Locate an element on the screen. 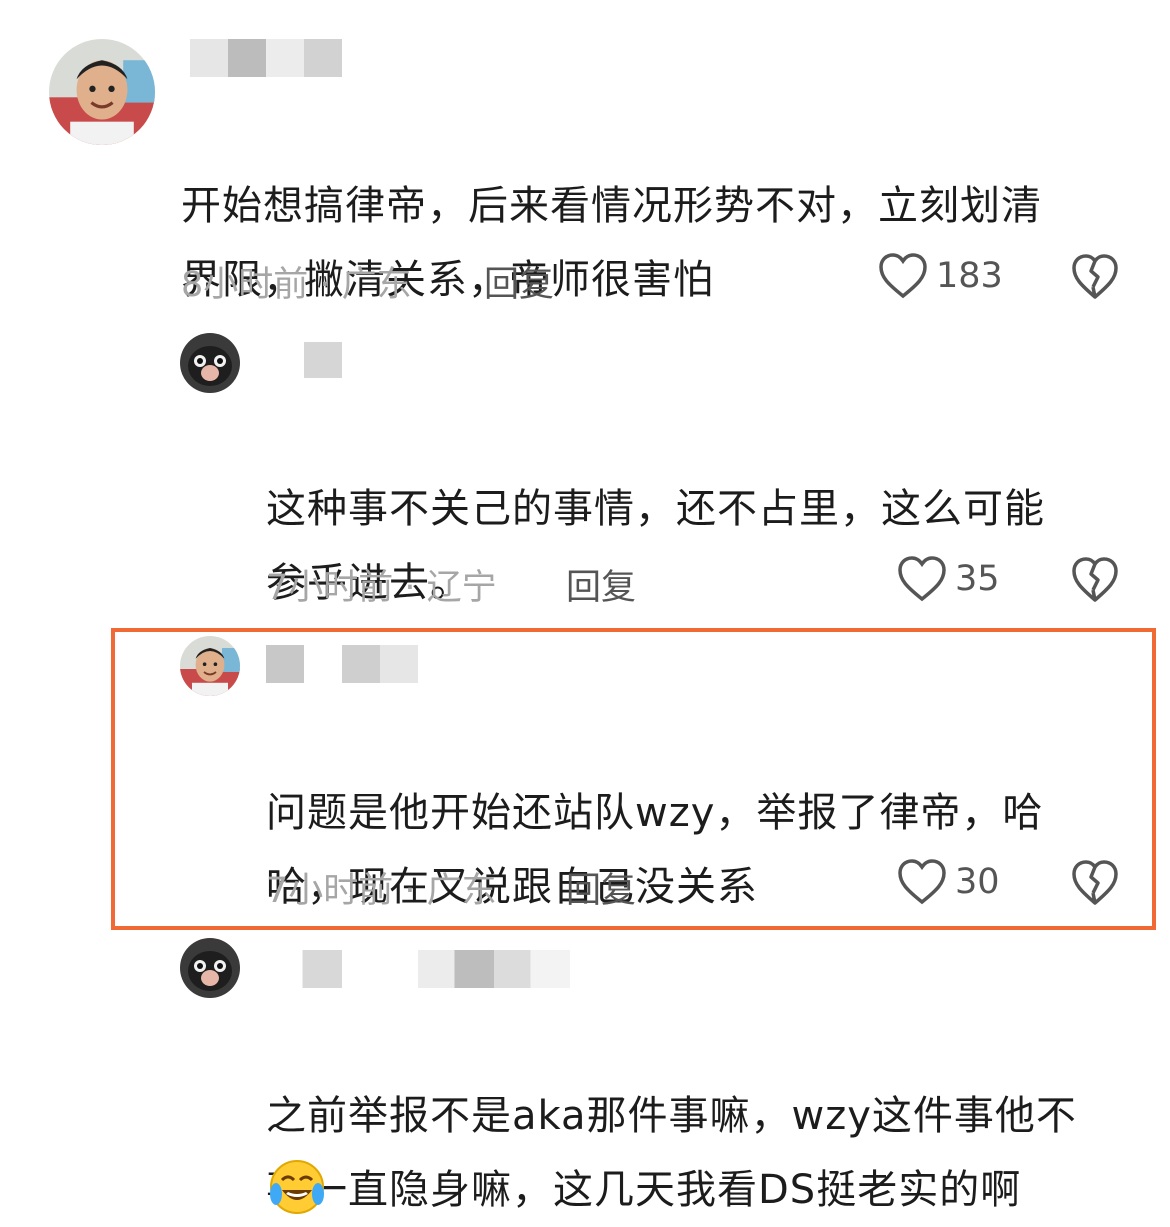 Image resolution: width=1170 pixels, height=1227 pixels. like-button: 183 is located at coordinates (940, 276).